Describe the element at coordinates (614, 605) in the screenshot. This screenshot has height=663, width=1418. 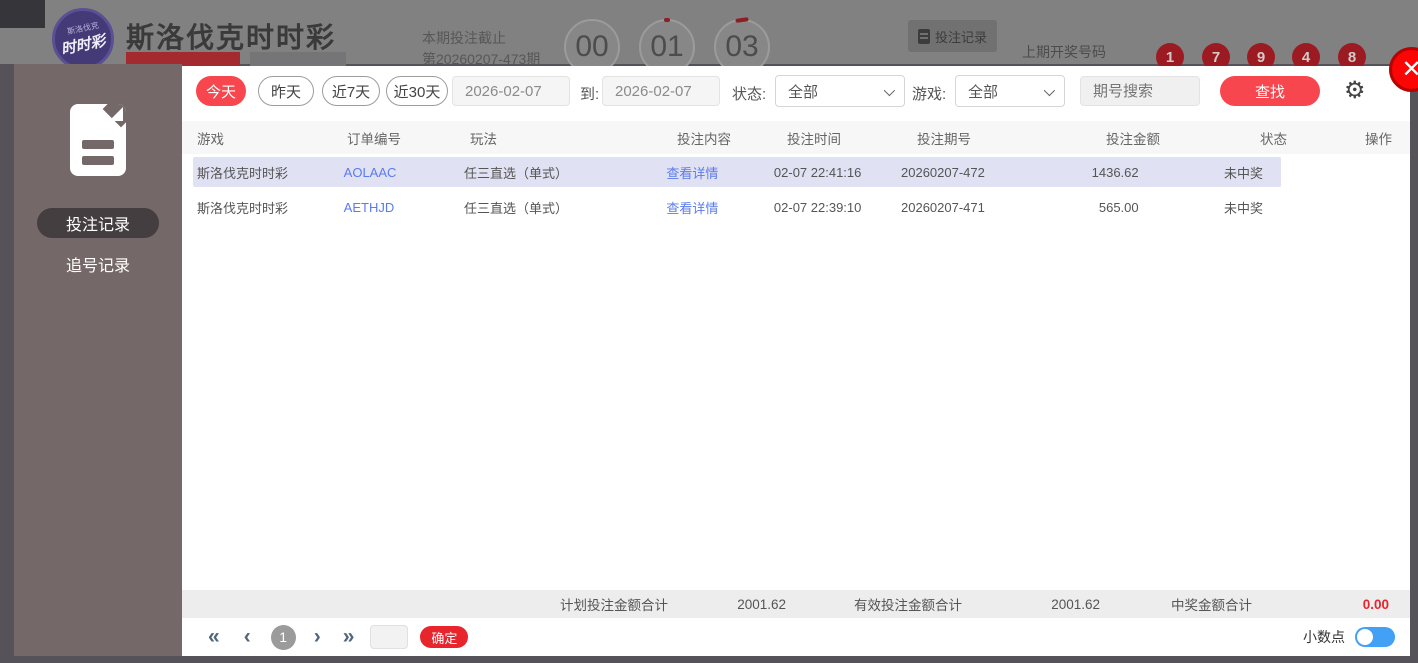
I see `planned-total-label: 计划投注金额合计` at that location.